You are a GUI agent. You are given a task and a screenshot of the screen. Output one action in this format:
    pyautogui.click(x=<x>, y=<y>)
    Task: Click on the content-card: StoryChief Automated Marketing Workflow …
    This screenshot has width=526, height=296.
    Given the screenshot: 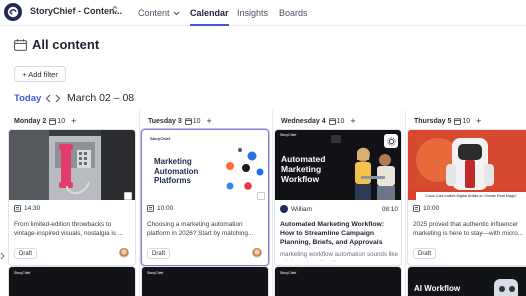 What is the action you would take?
    pyautogui.click(x=338, y=197)
    